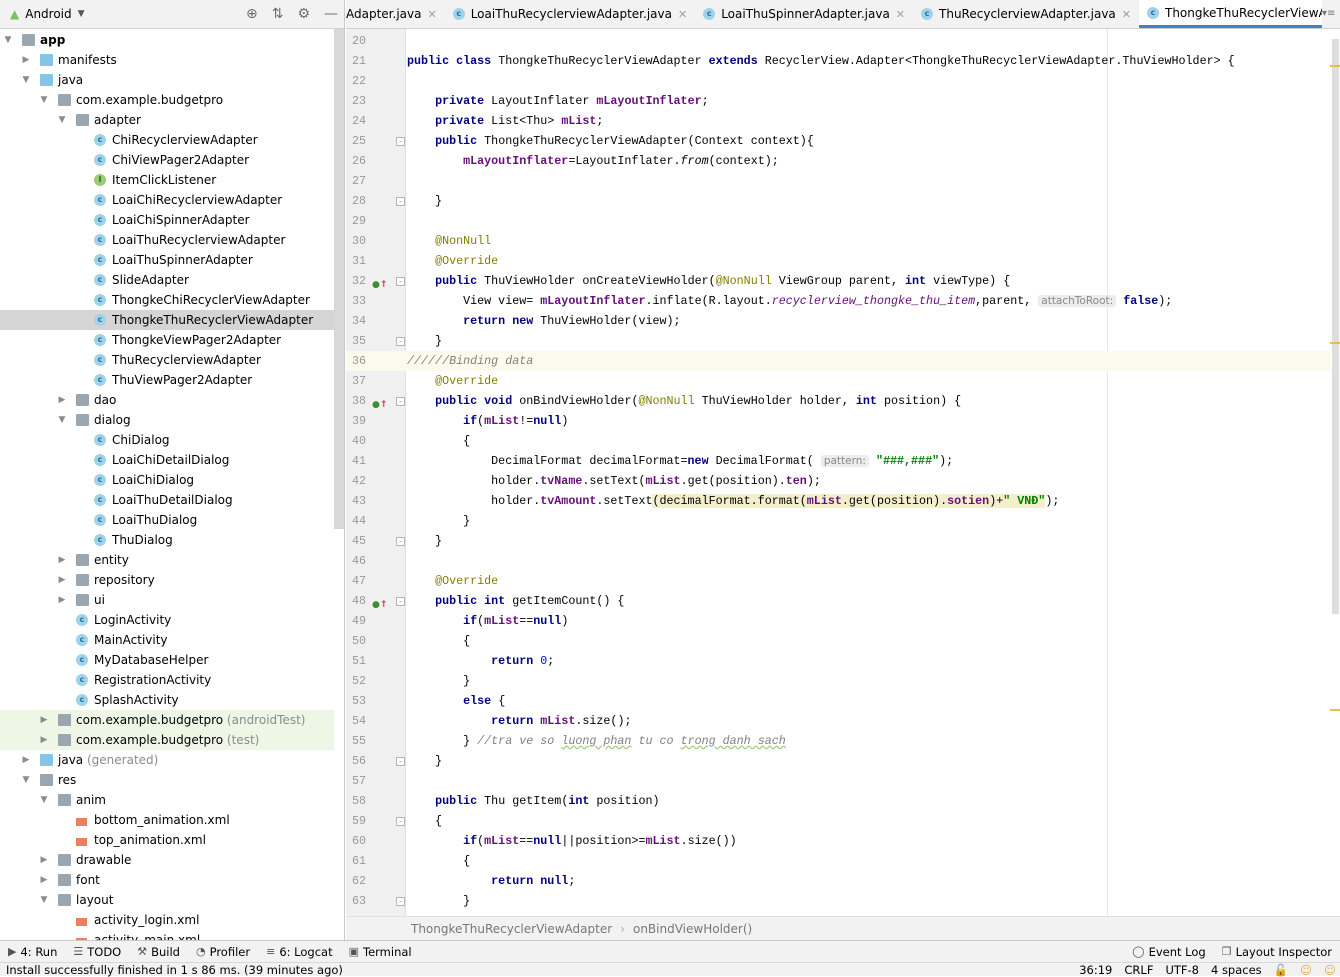  Describe the element at coordinates (167, 260) in the screenshot. I see `tree-item: c LoaiThuSpinnerAdapter` at that location.